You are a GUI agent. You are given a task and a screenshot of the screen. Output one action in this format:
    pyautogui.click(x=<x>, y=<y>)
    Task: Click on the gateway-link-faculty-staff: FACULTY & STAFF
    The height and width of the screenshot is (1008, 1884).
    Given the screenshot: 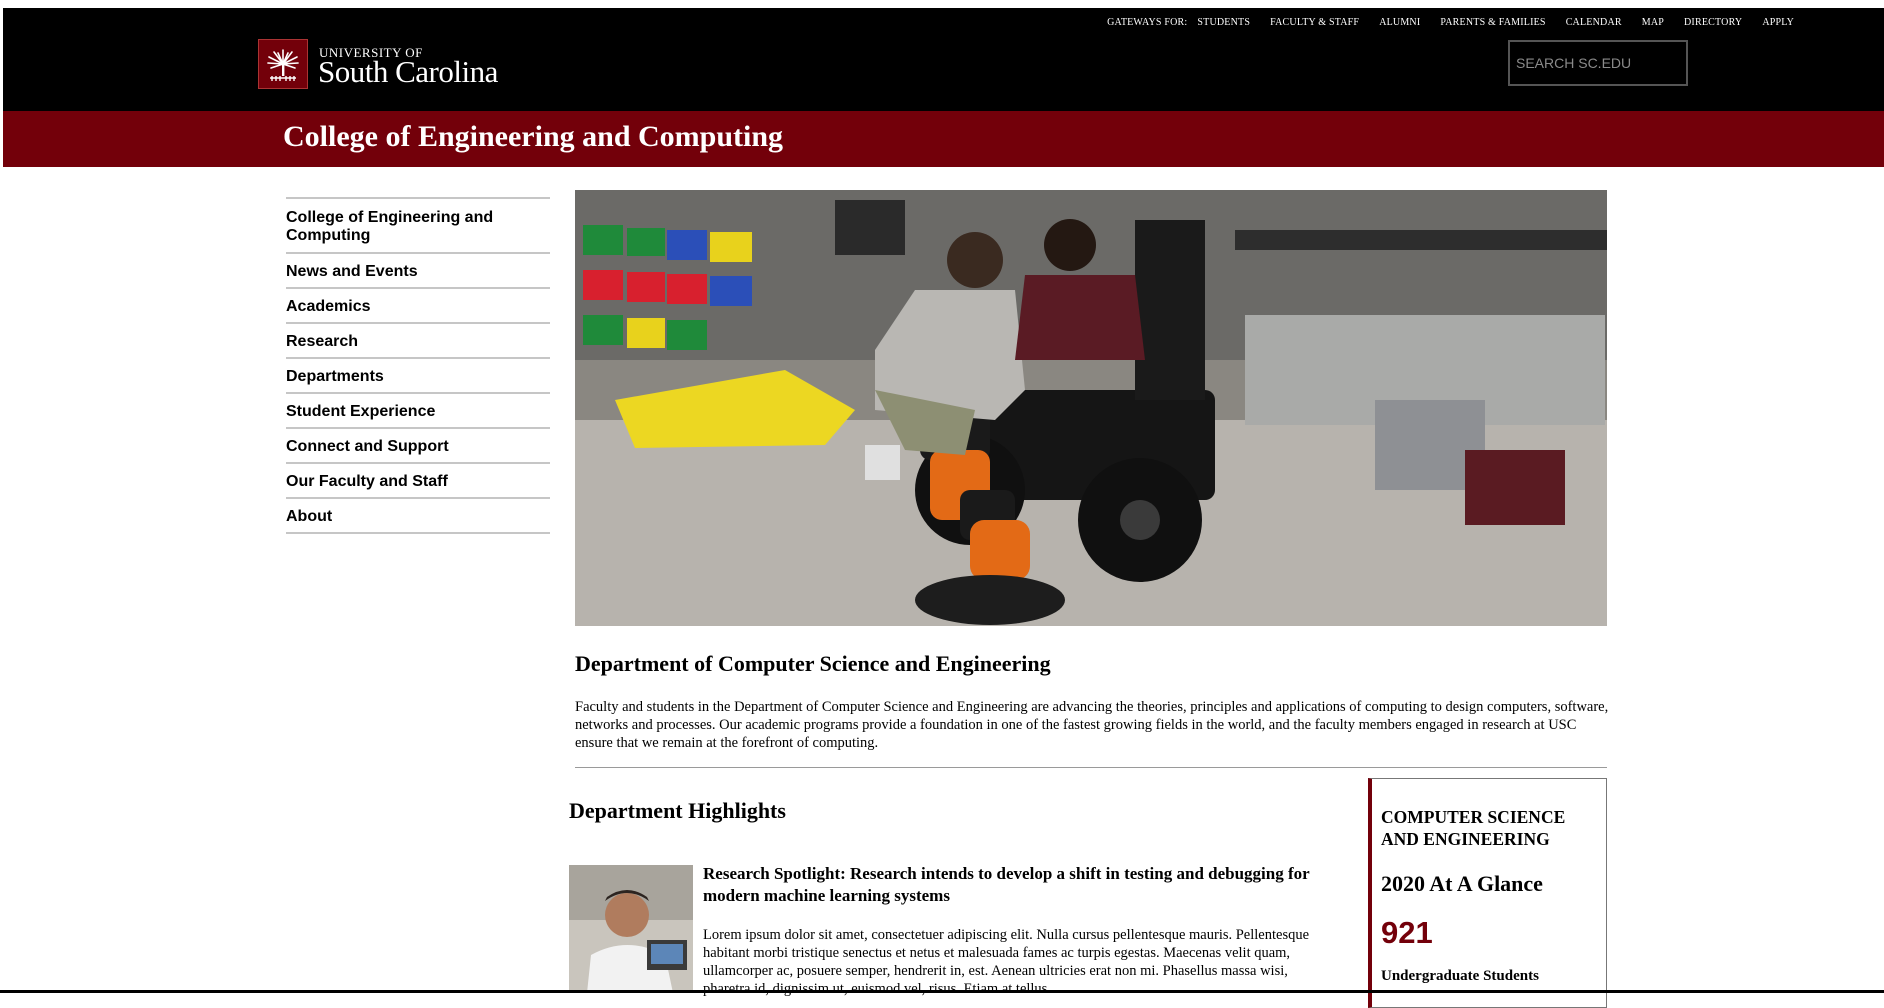 What is the action you would take?
    pyautogui.click(x=1314, y=22)
    